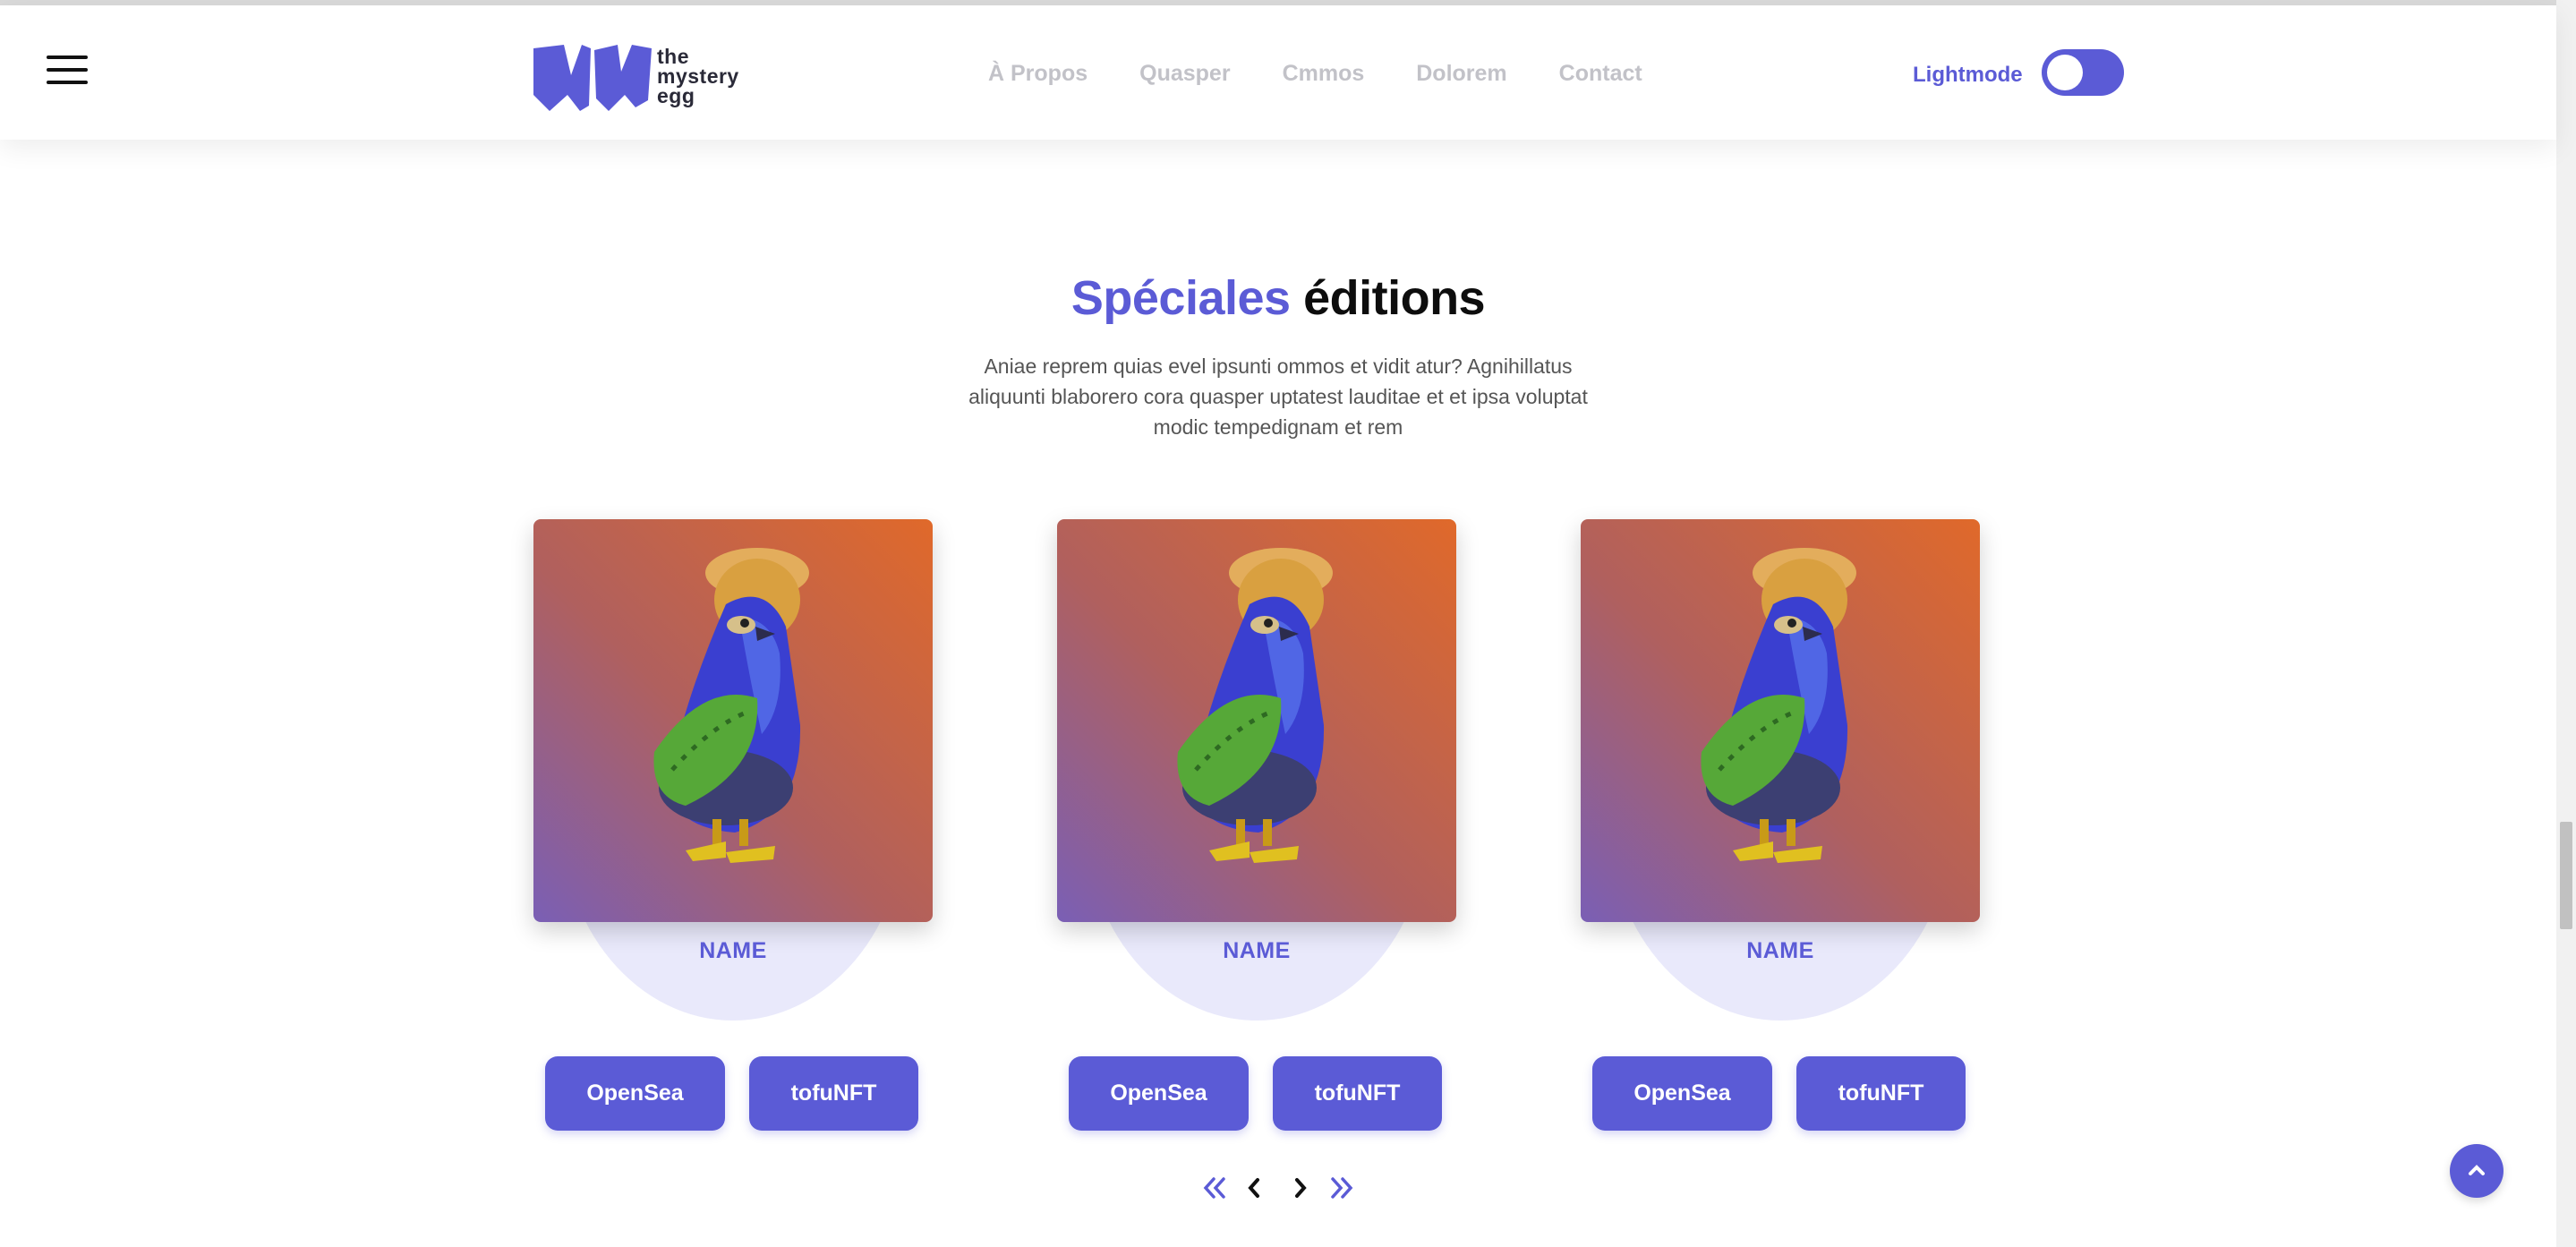 This screenshot has height=1247, width=2576. I want to click on logo-text-line: egg, so click(676, 95).